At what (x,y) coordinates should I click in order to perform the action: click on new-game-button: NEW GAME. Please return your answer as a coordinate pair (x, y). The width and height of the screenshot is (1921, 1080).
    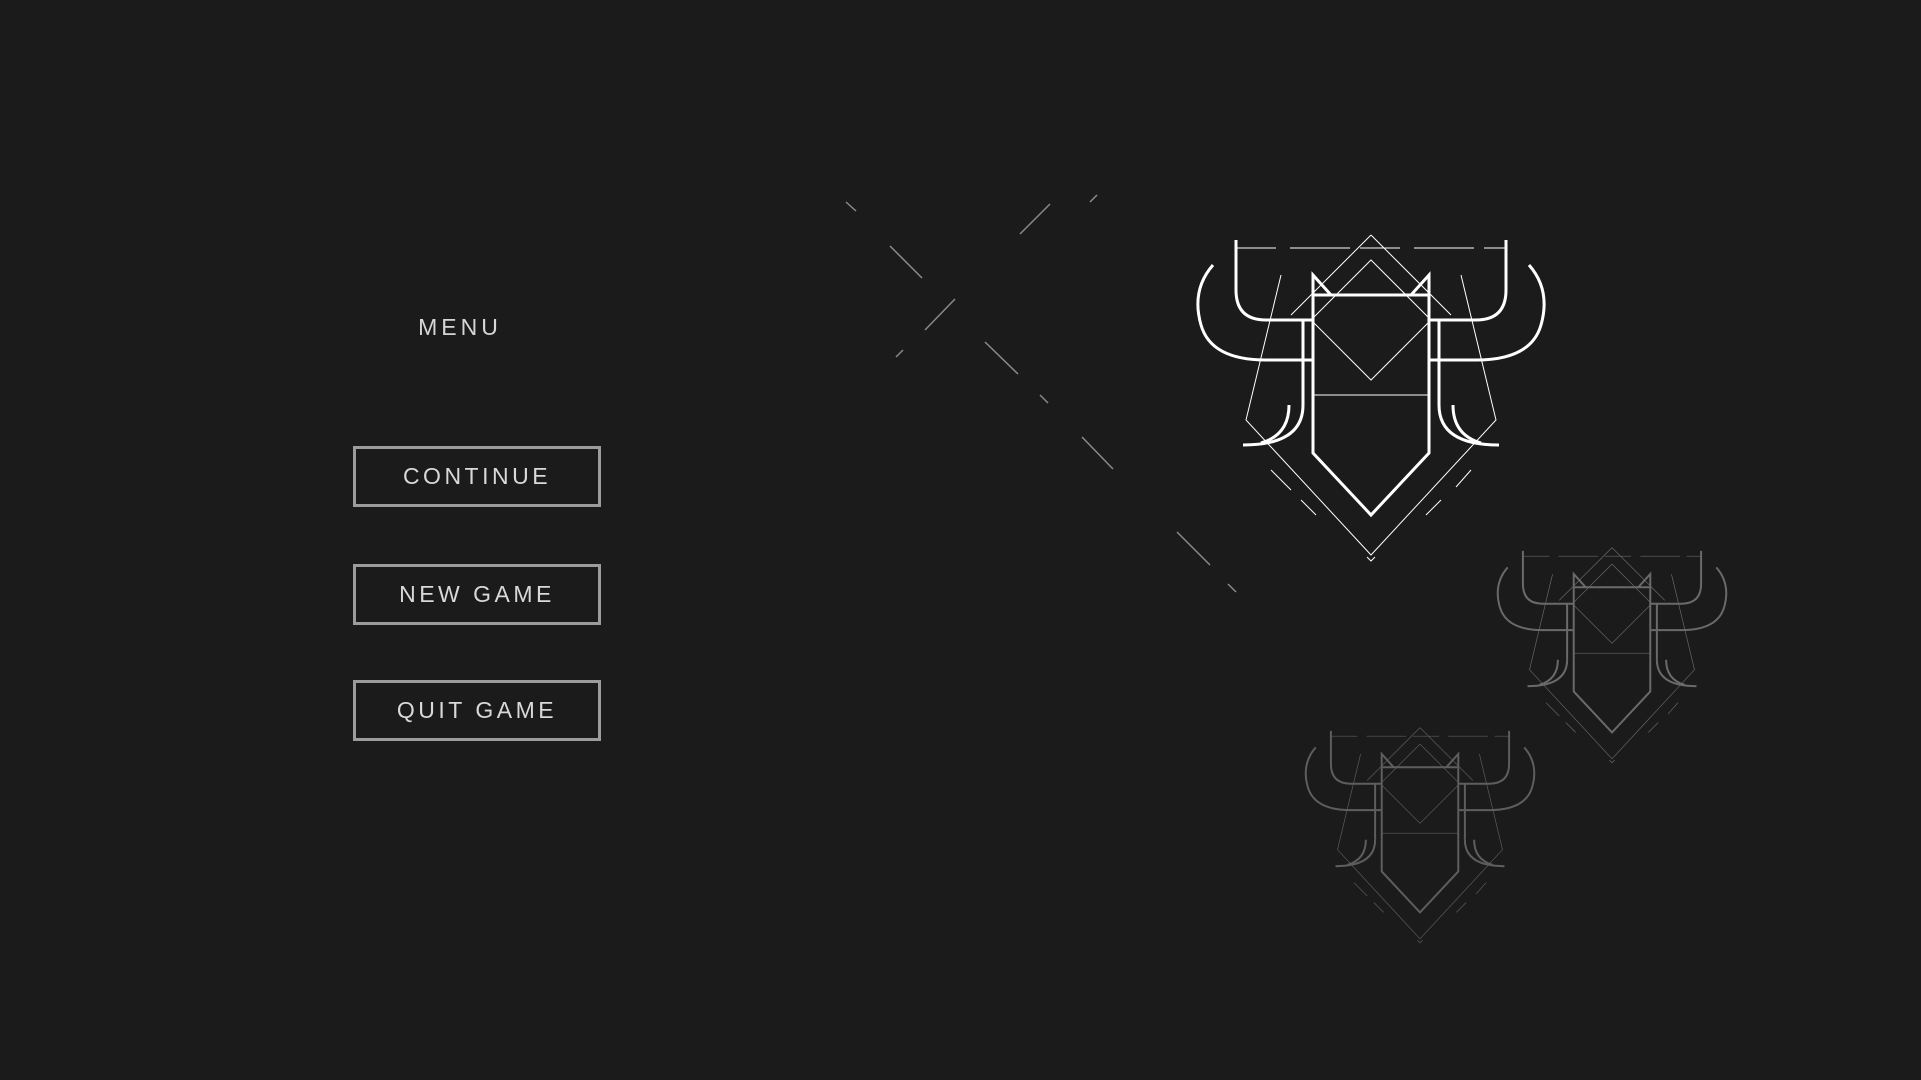
    Looking at the image, I should click on (477, 594).